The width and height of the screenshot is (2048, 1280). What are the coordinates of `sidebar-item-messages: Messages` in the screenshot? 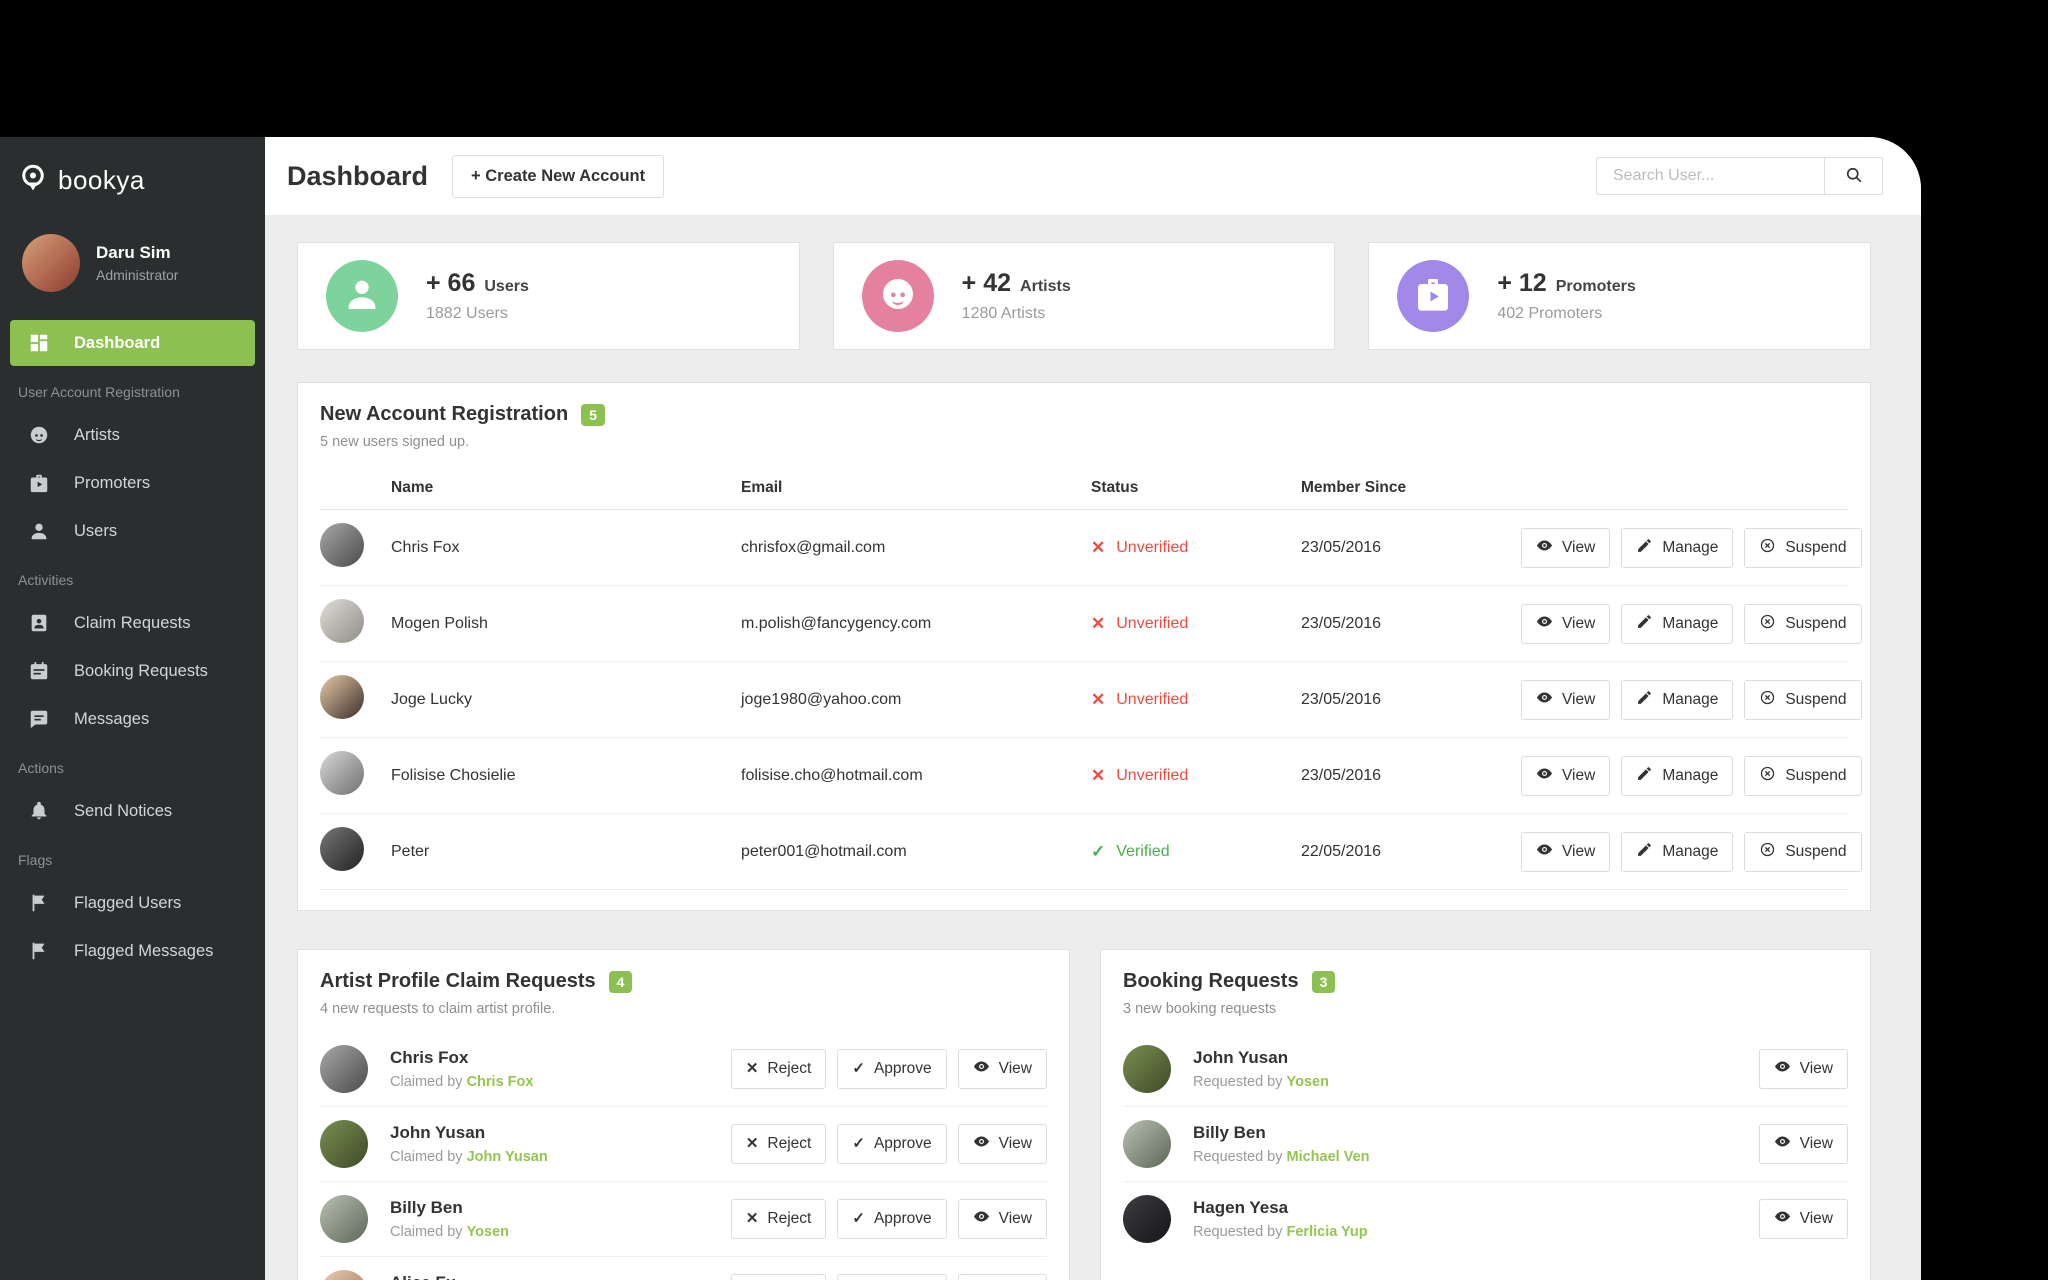 It's located at (132, 719).